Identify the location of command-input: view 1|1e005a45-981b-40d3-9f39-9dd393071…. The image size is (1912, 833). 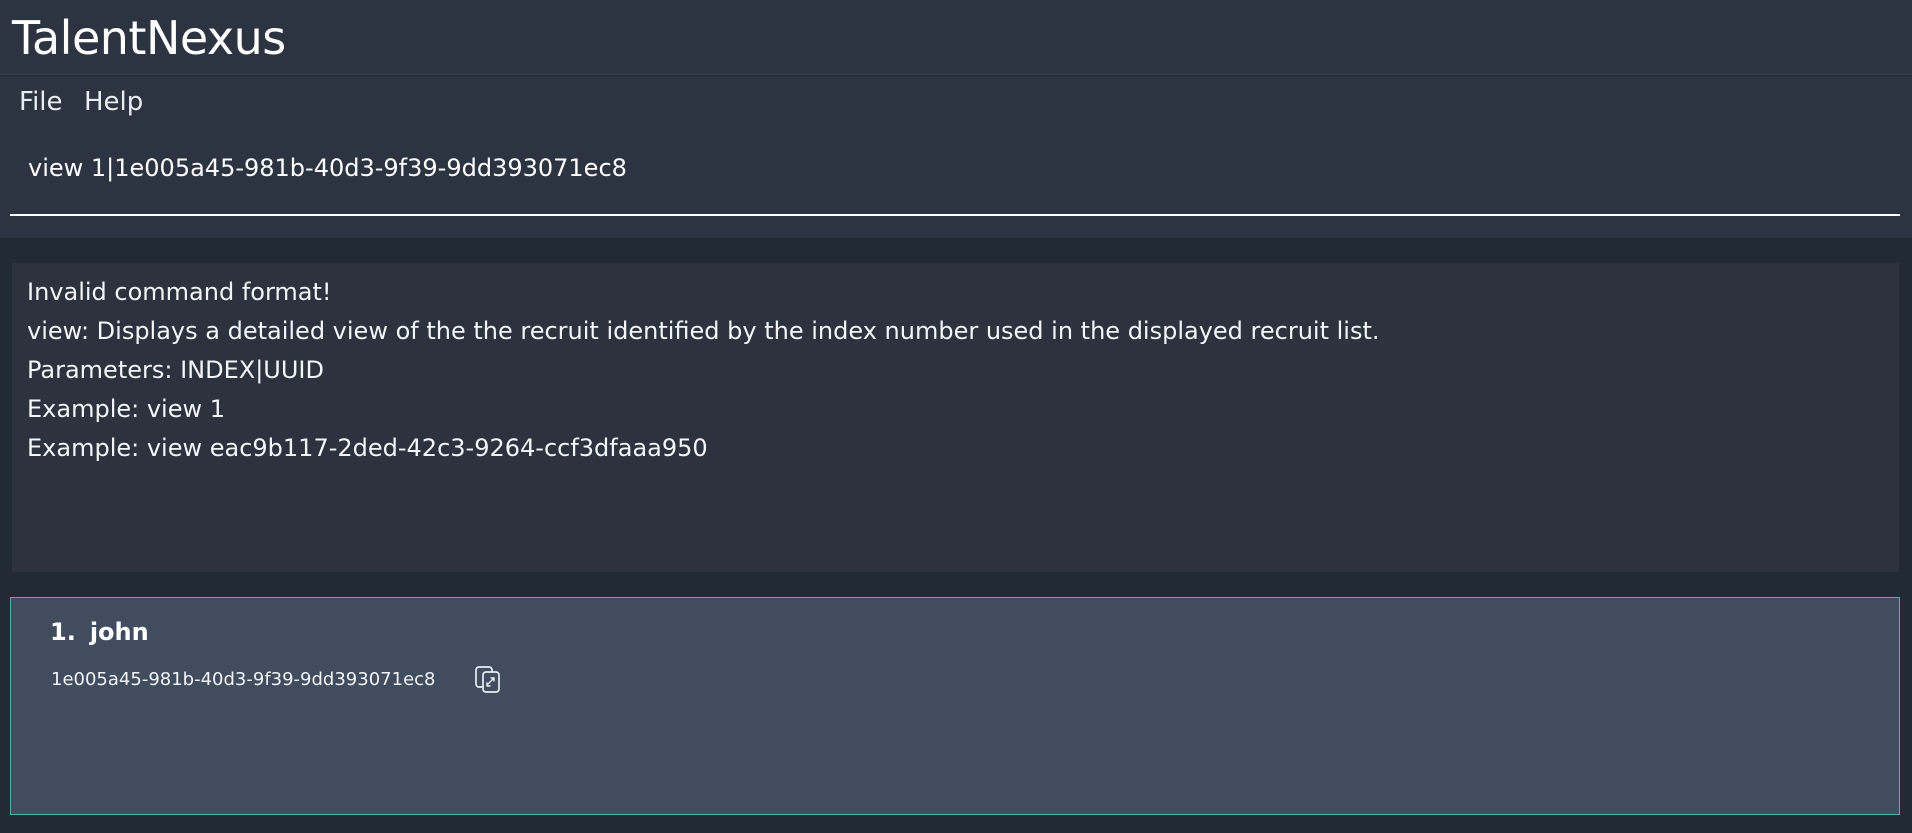
(955, 177).